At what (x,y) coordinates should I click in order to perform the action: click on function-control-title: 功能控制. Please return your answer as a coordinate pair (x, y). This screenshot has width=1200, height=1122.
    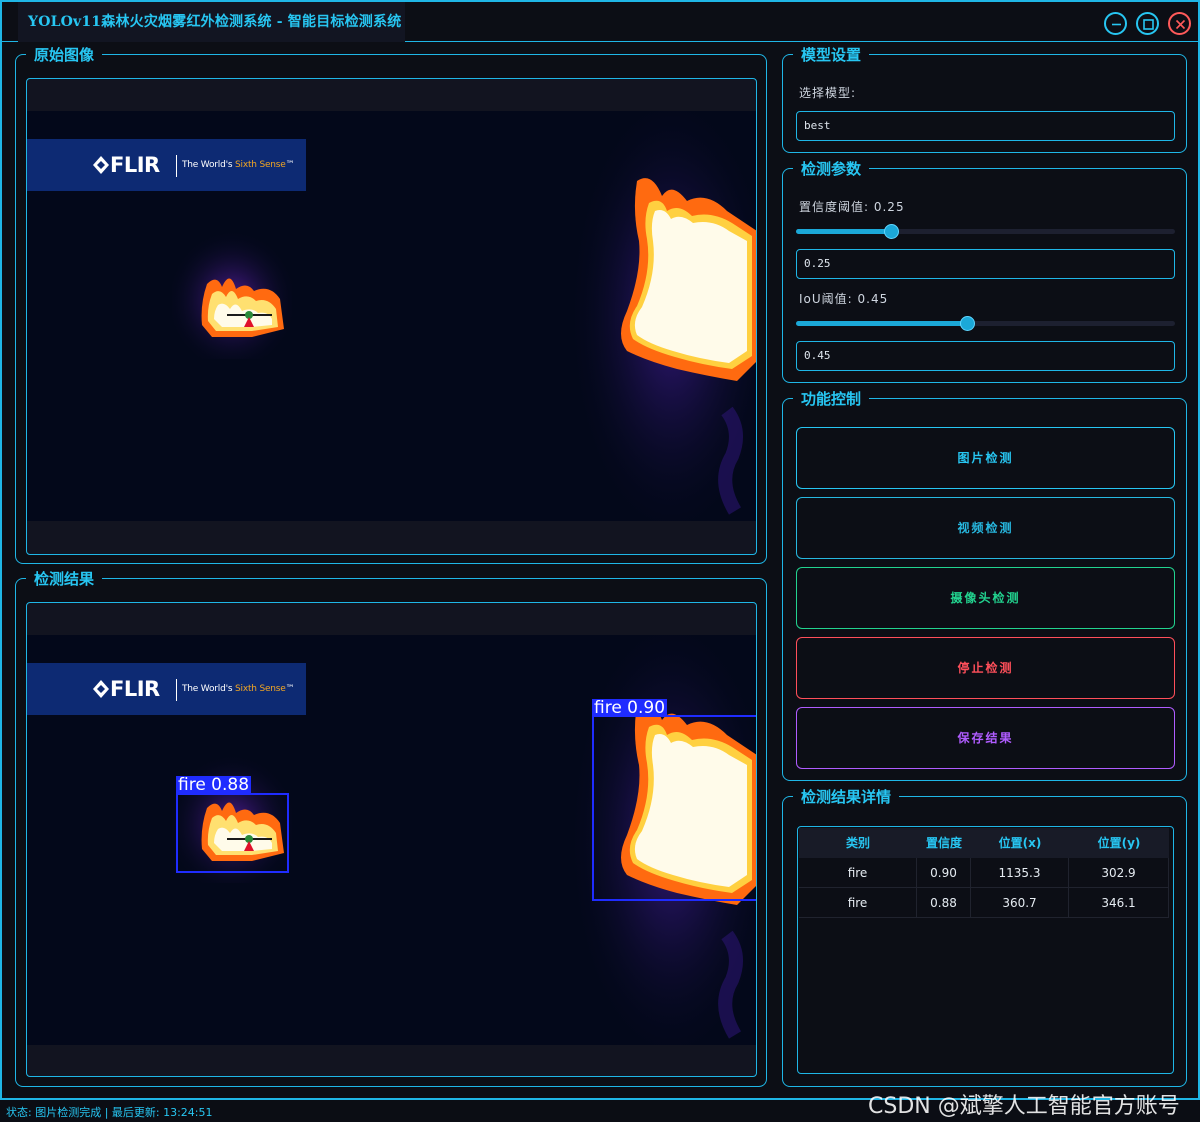
    Looking at the image, I should click on (831, 399).